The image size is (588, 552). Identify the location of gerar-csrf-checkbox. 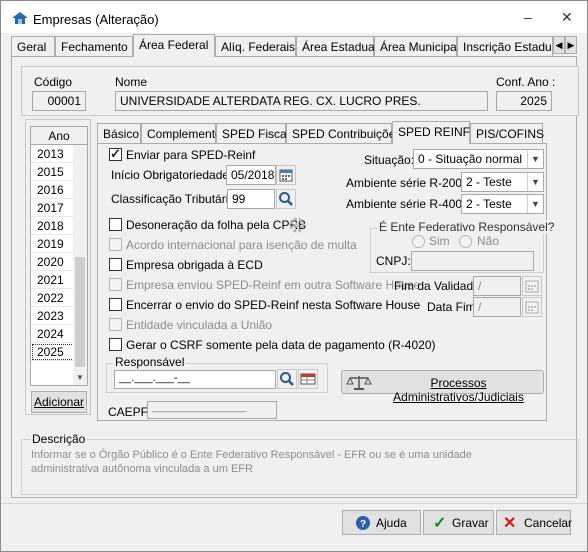
(115, 344).